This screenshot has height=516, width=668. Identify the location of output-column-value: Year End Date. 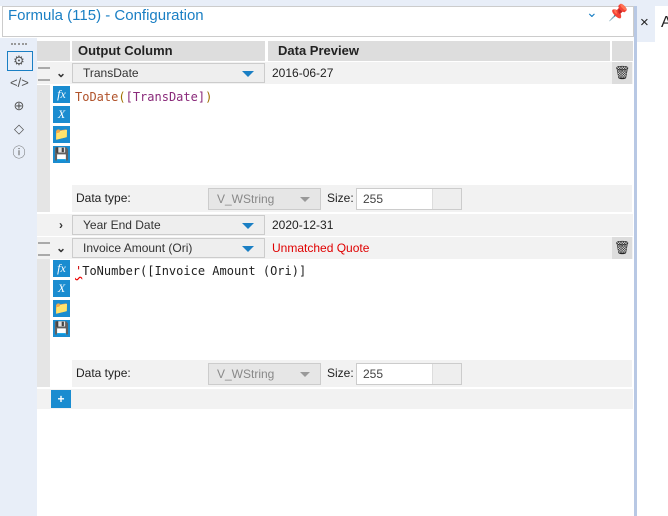
(122, 225).